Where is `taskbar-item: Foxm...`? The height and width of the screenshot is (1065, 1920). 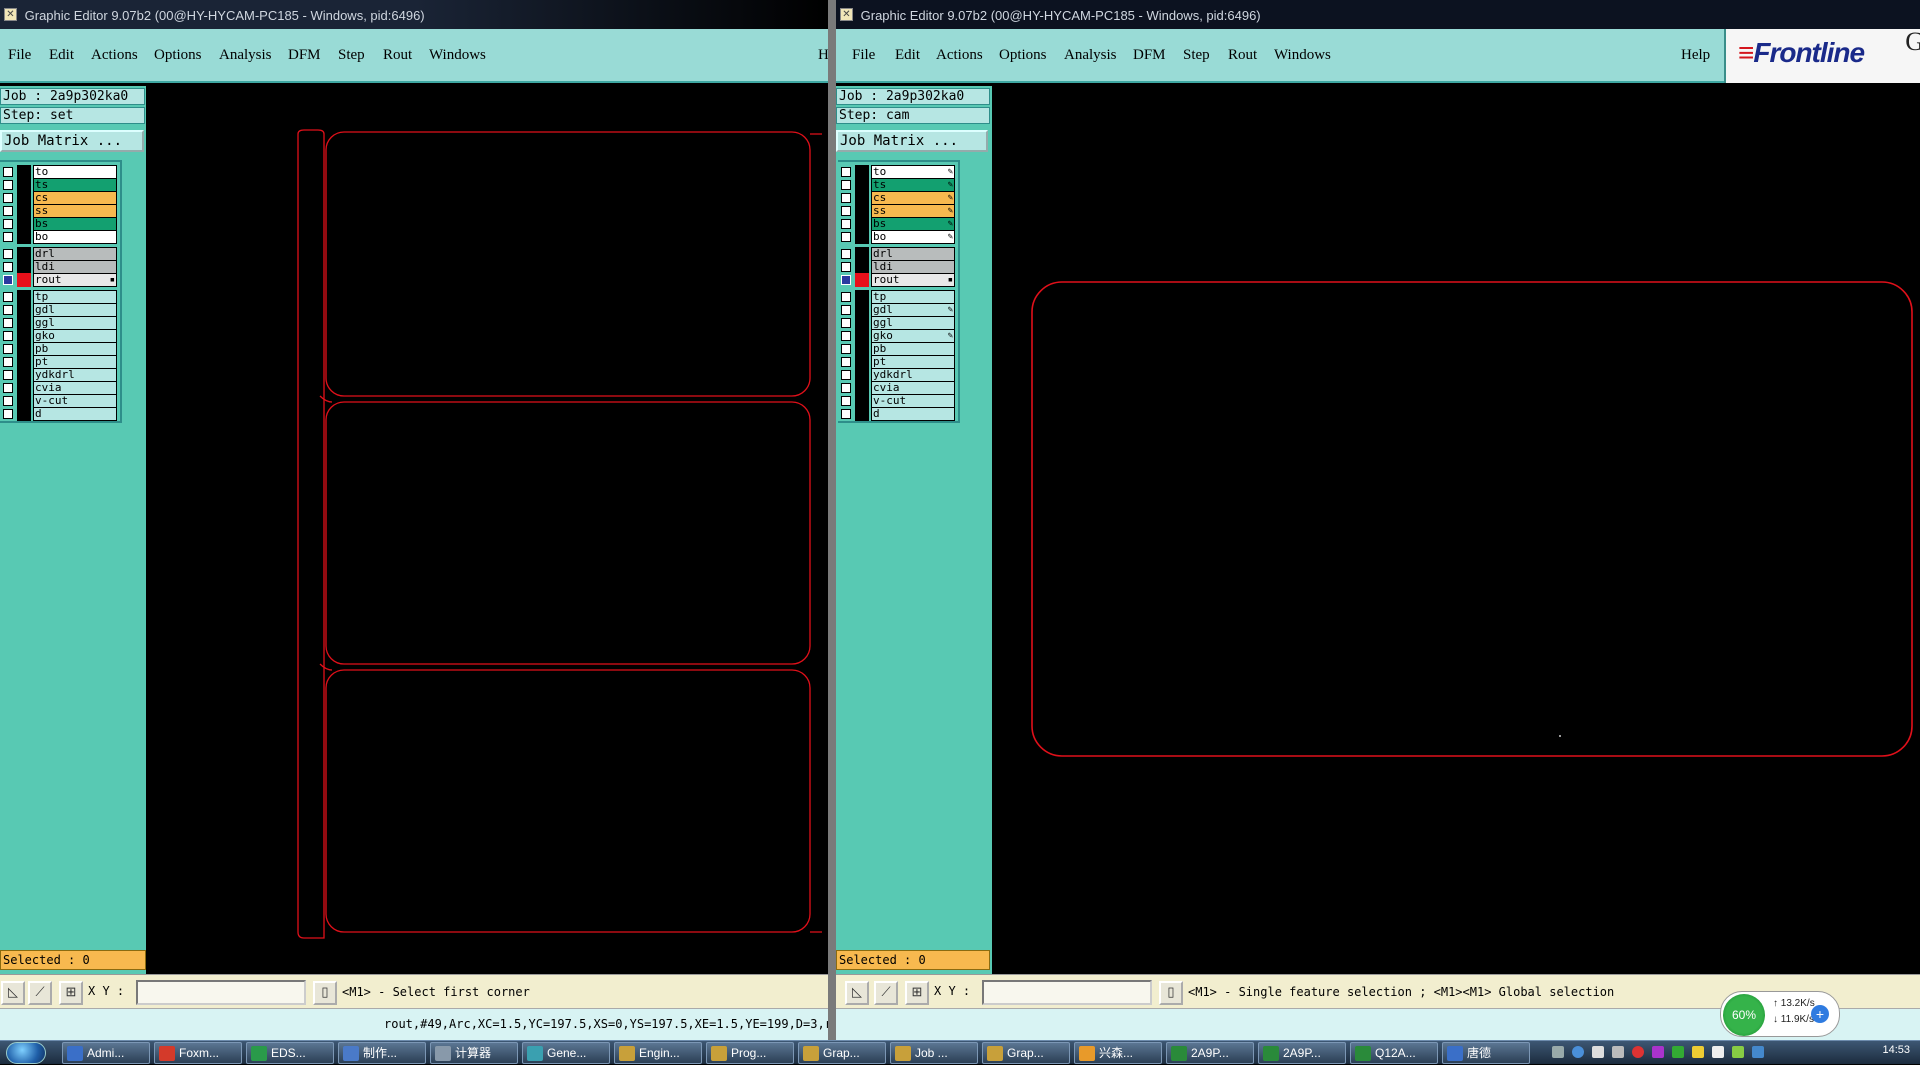 taskbar-item: Foxm... is located at coordinates (198, 1053).